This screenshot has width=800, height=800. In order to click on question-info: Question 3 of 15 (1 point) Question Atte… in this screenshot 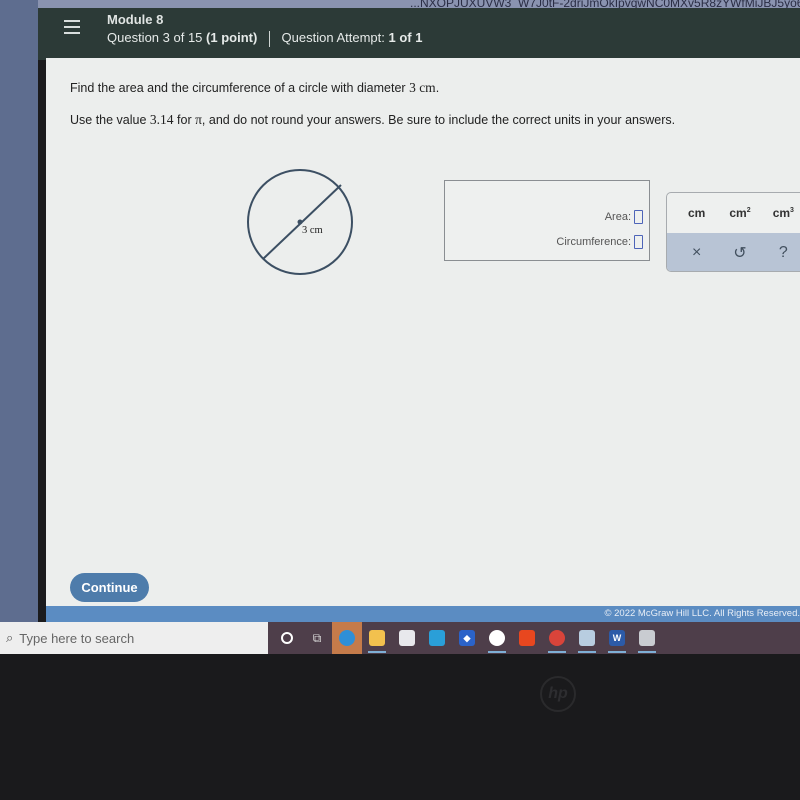, I will do `click(264, 38)`.